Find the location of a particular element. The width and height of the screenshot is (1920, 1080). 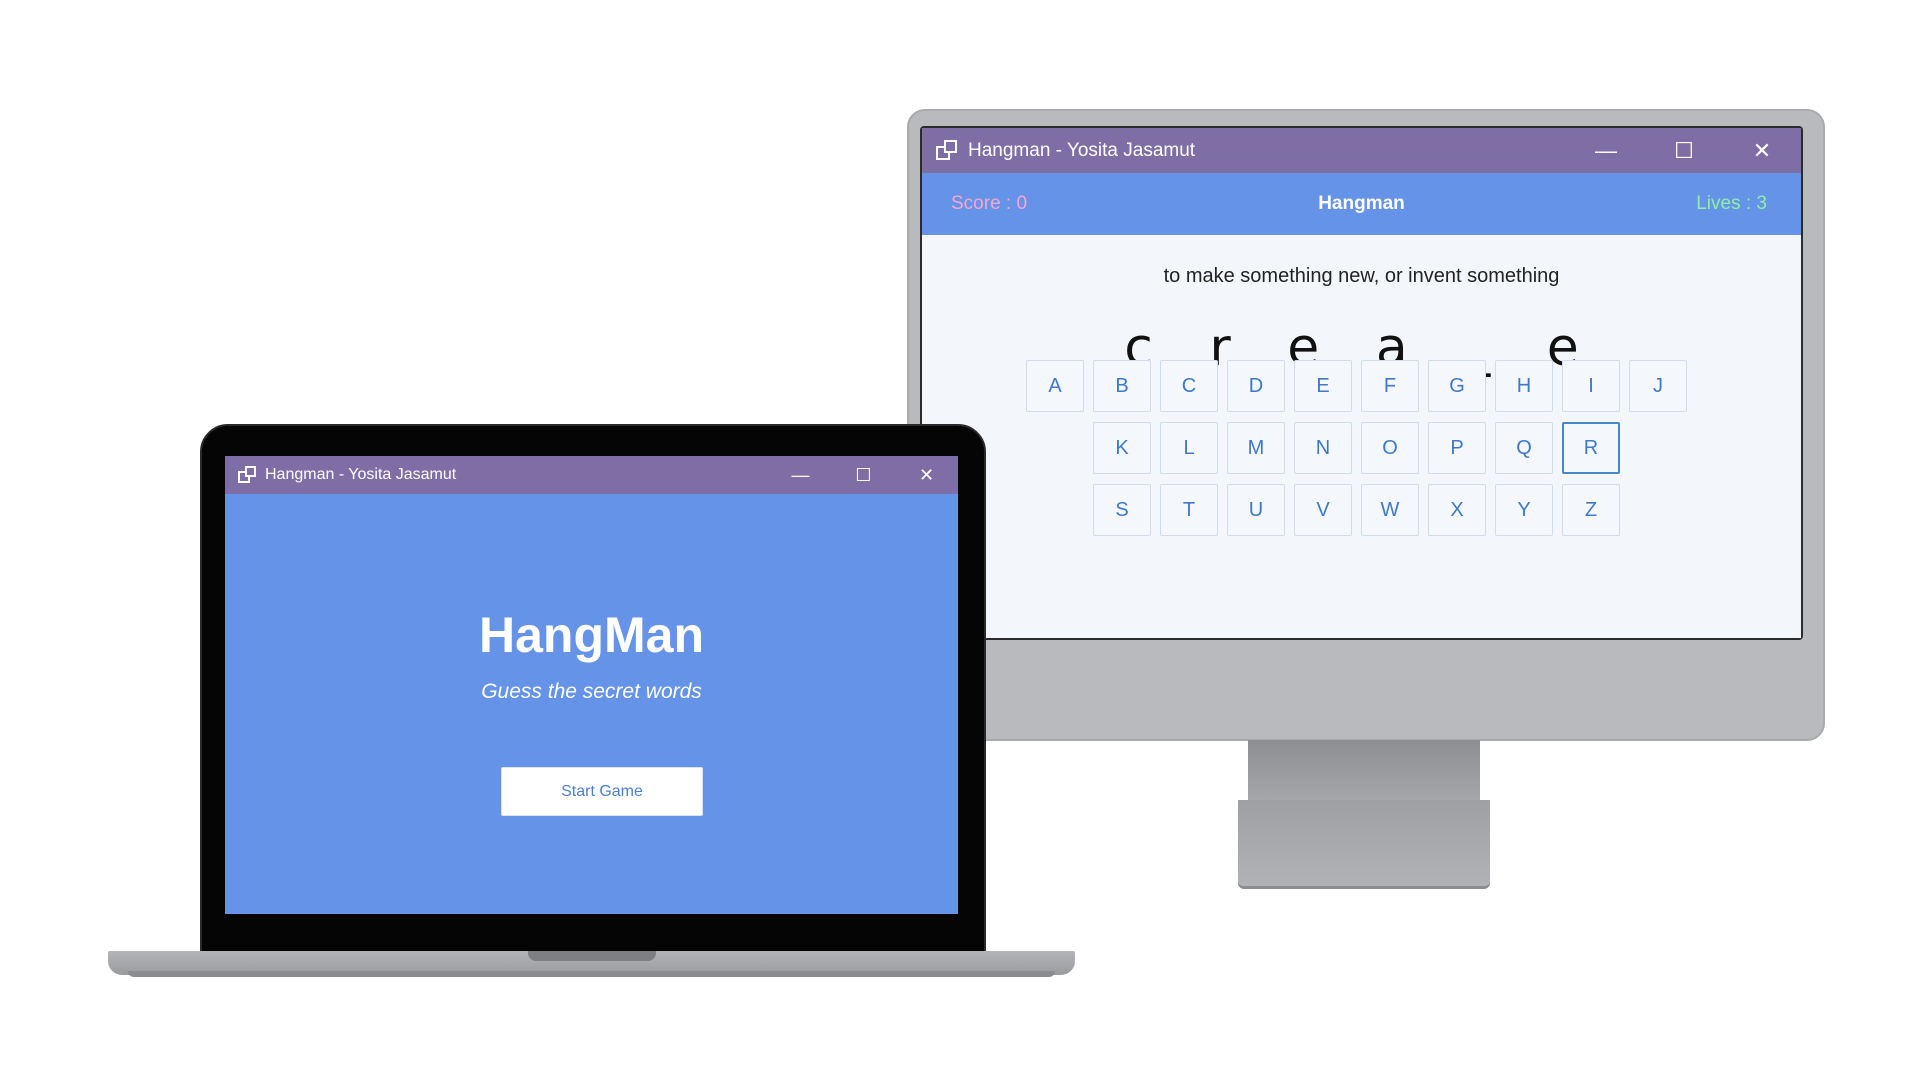

game-header: Score : 0 Hangman Lives : 3 is located at coordinates (1361, 204).